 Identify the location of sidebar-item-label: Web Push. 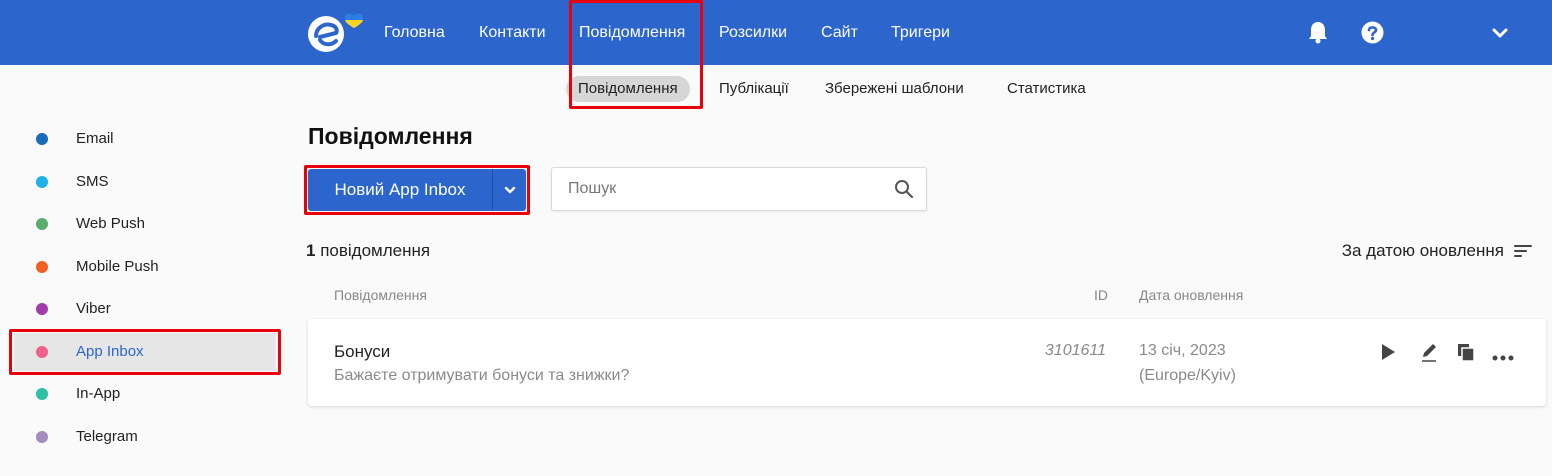
(110, 223).